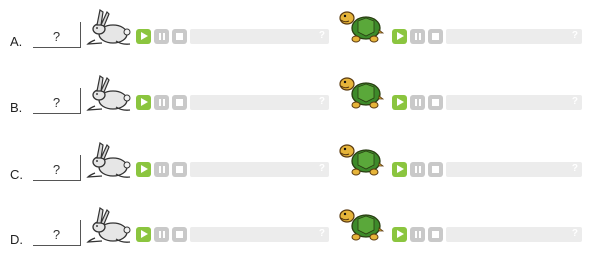 This screenshot has width=592, height=257. I want to click on option-letter: C., so click(16, 174).